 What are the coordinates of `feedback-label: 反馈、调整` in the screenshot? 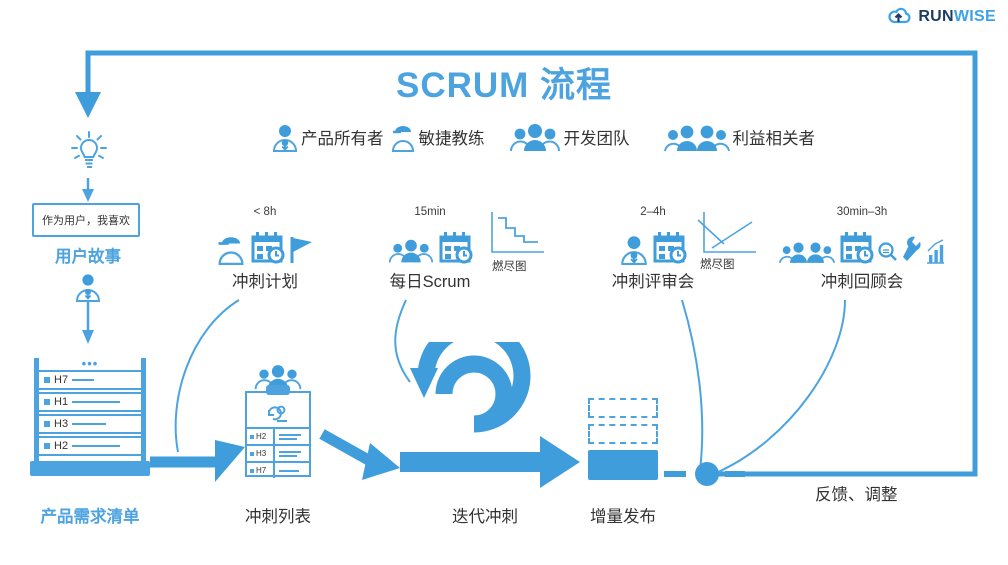 It's located at (856, 495).